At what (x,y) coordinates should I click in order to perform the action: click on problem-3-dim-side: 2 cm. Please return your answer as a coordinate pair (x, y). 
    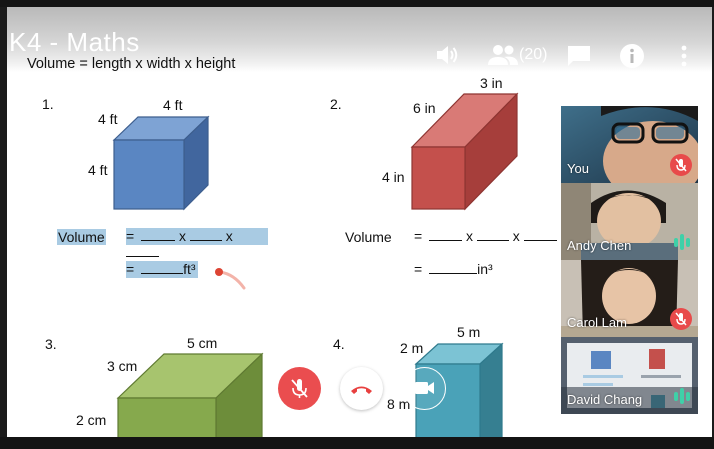
    Looking at the image, I should click on (91, 420).